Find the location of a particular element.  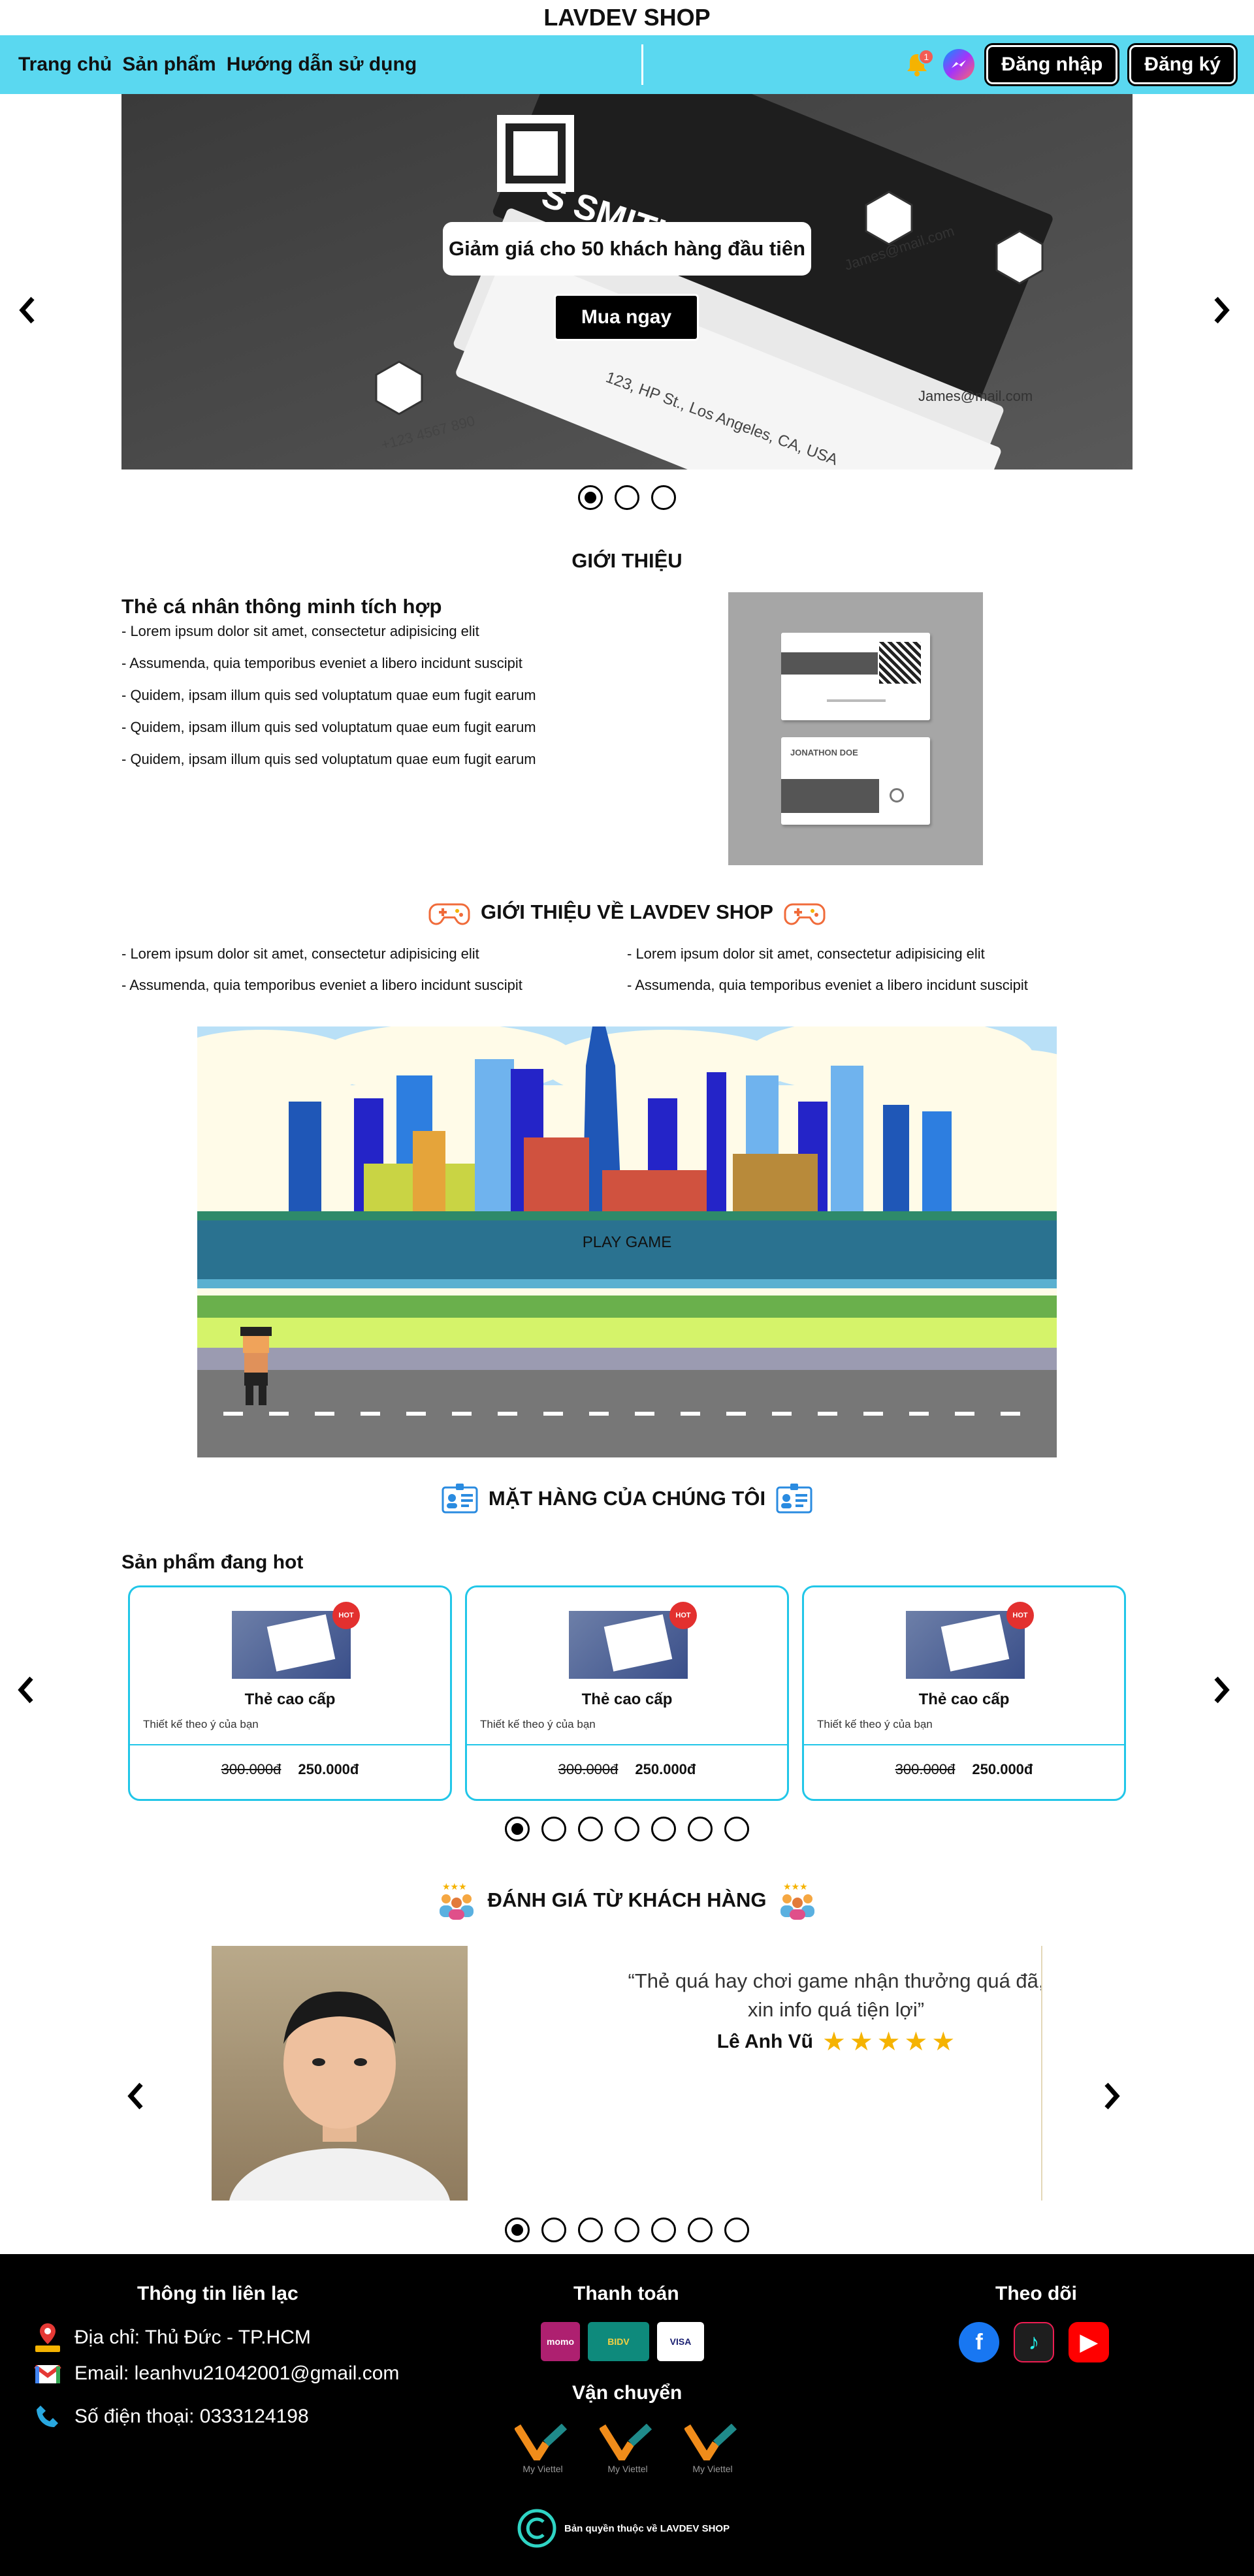

hero-next-button is located at coordinates (1222, 312).